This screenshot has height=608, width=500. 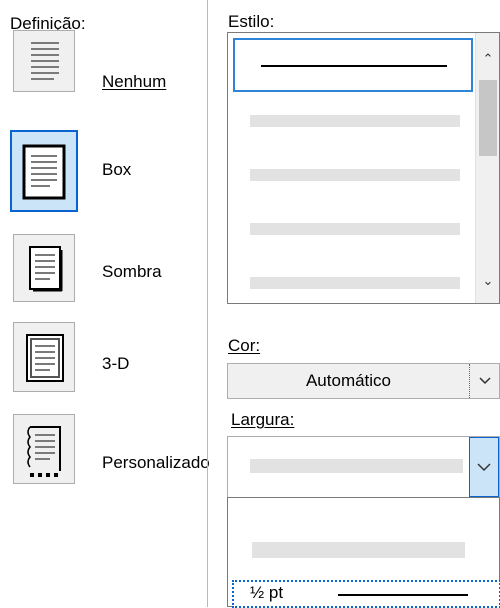 I want to click on width-option-half-pt: ½ pt, so click(x=366, y=594).